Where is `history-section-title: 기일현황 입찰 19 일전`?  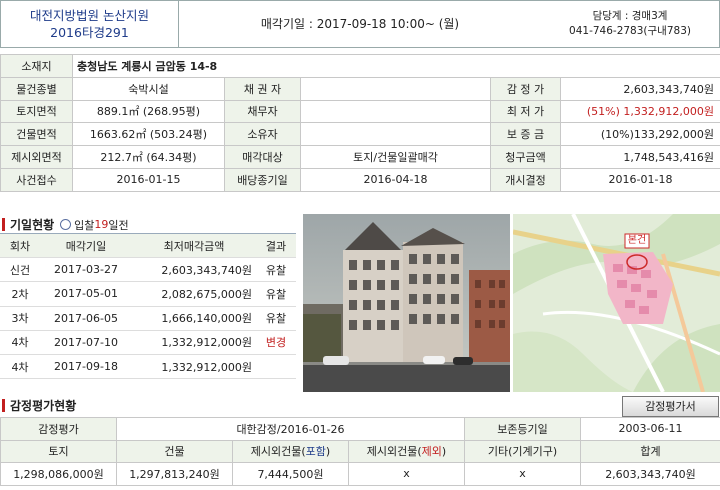 history-section-title: 기일현황 입찰 19 일전 is located at coordinates (65, 224).